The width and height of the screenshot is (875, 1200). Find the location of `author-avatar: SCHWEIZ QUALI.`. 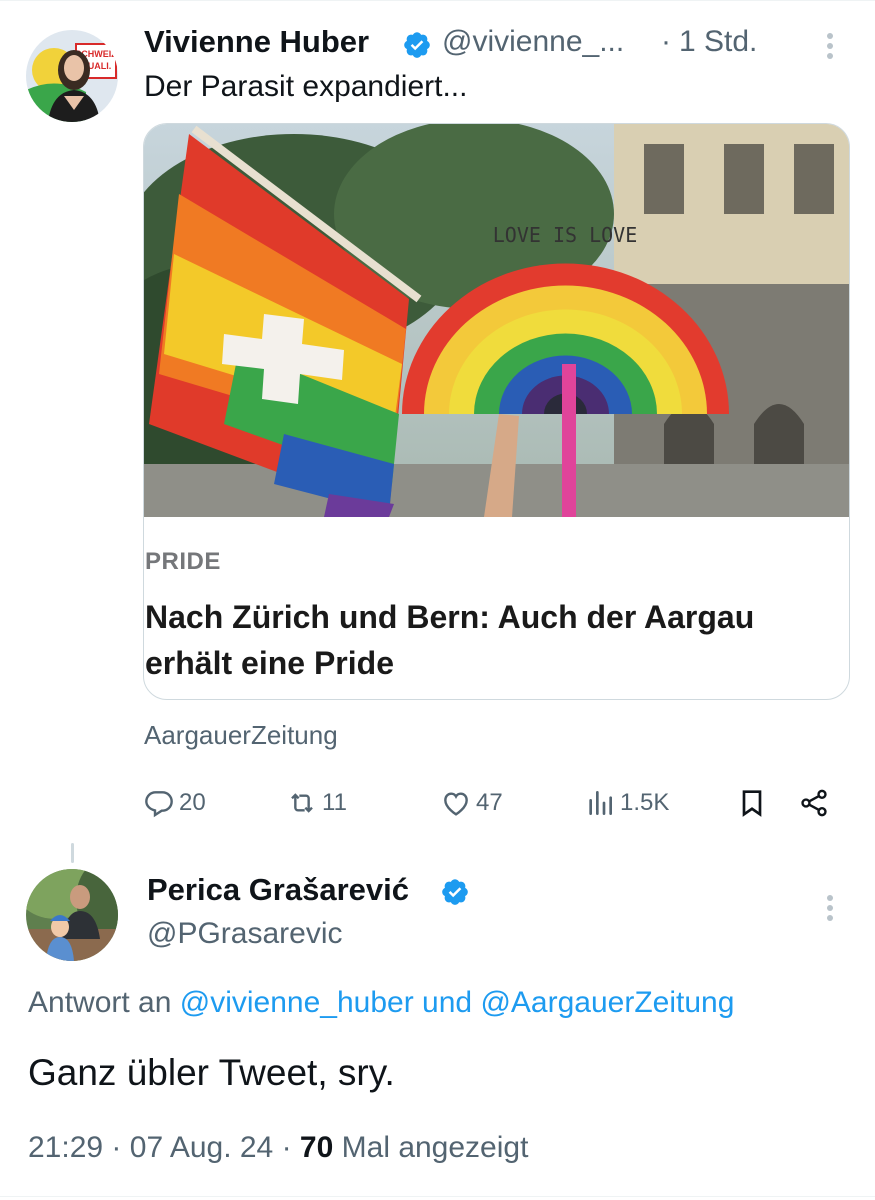

author-avatar: SCHWEIZ QUALI. is located at coordinates (72, 76).